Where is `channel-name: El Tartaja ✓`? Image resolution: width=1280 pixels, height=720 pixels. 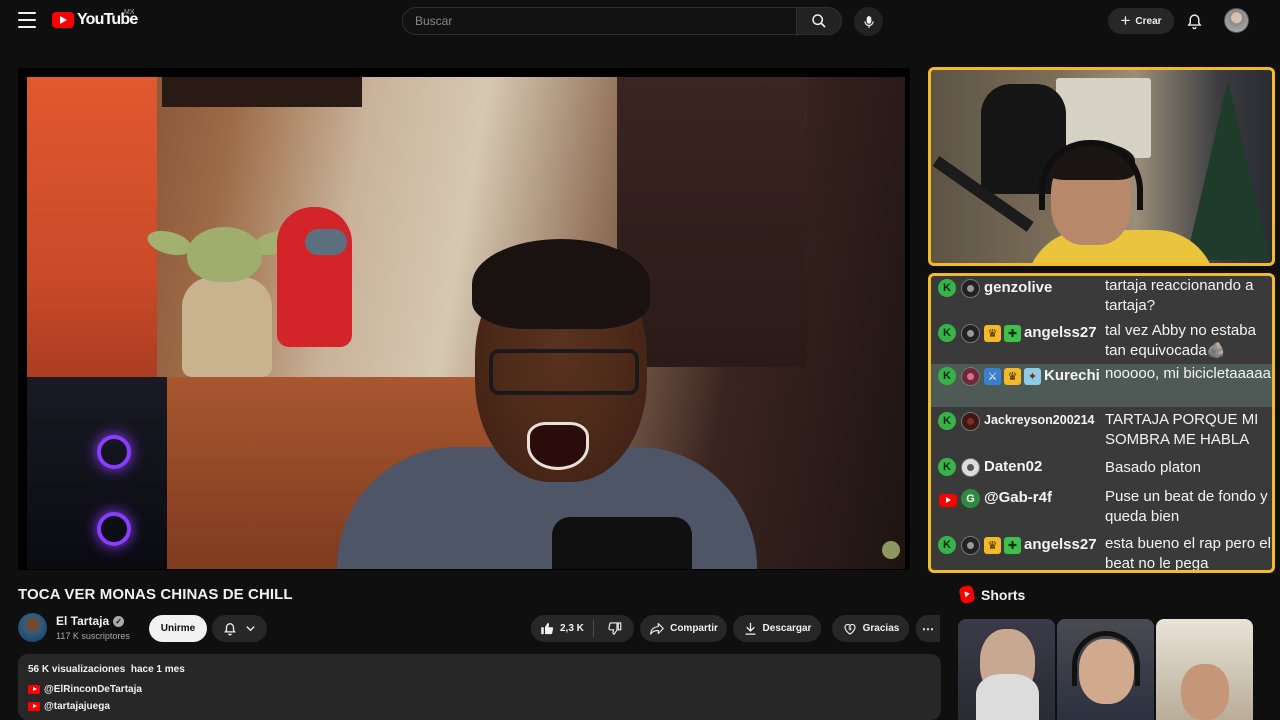
channel-name: El Tartaja ✓ is located at coordinates (90, 621).